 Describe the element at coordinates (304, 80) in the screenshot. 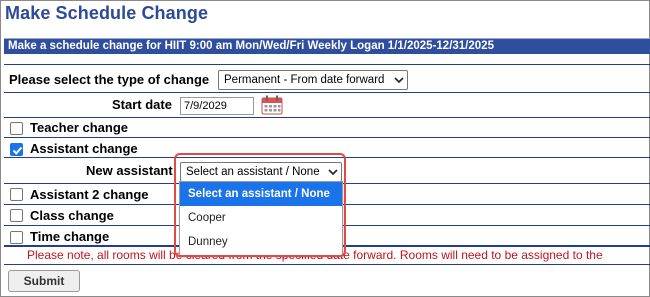

I see `change-type-value: Permanent - From date forward` at that location.